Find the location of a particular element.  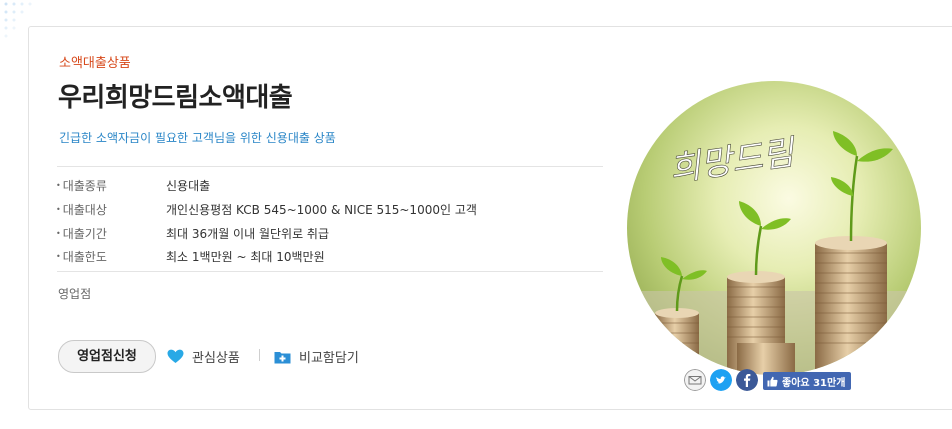

mail-icon is located at coordinates (695, 380).